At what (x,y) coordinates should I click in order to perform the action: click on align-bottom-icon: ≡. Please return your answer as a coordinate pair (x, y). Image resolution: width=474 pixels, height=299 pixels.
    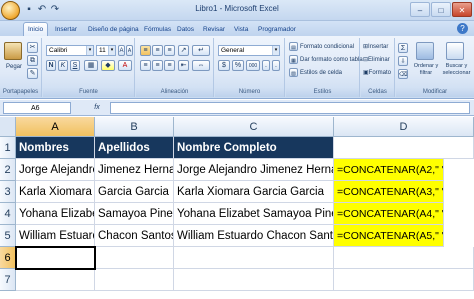
    Looking at the image, I should click on (169, 50).